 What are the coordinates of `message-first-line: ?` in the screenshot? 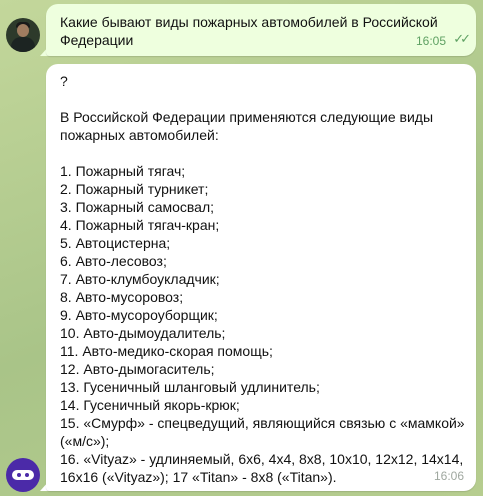 It's located at (64, 81).